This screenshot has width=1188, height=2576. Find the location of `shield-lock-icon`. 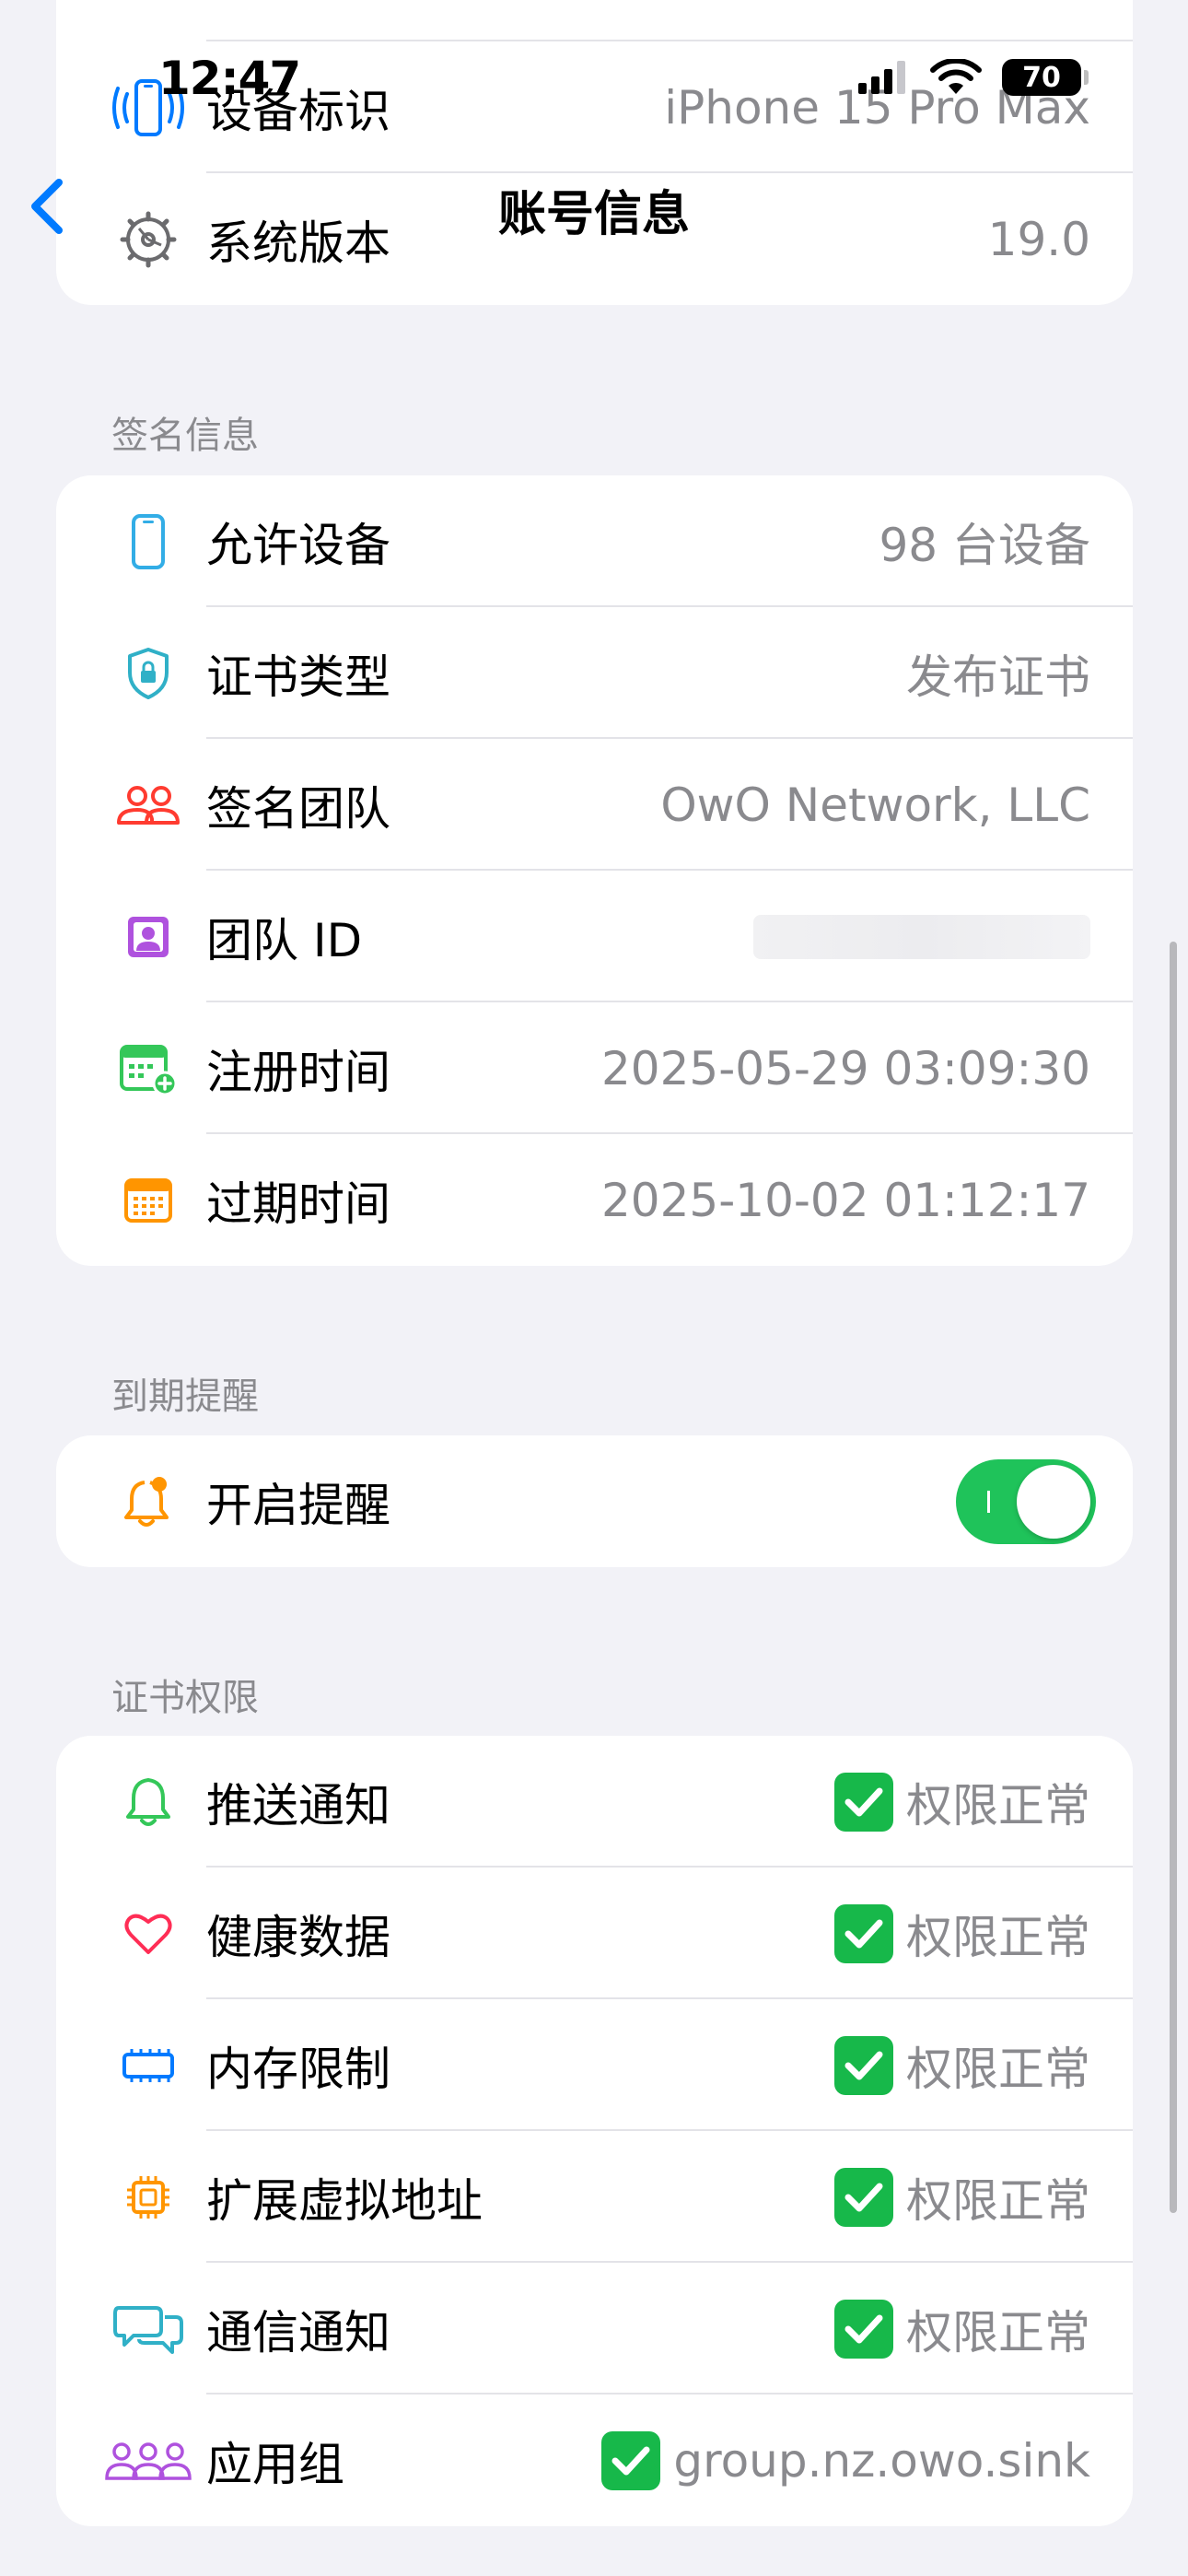

shield-lock-icon is located at coordinates (148, 673).